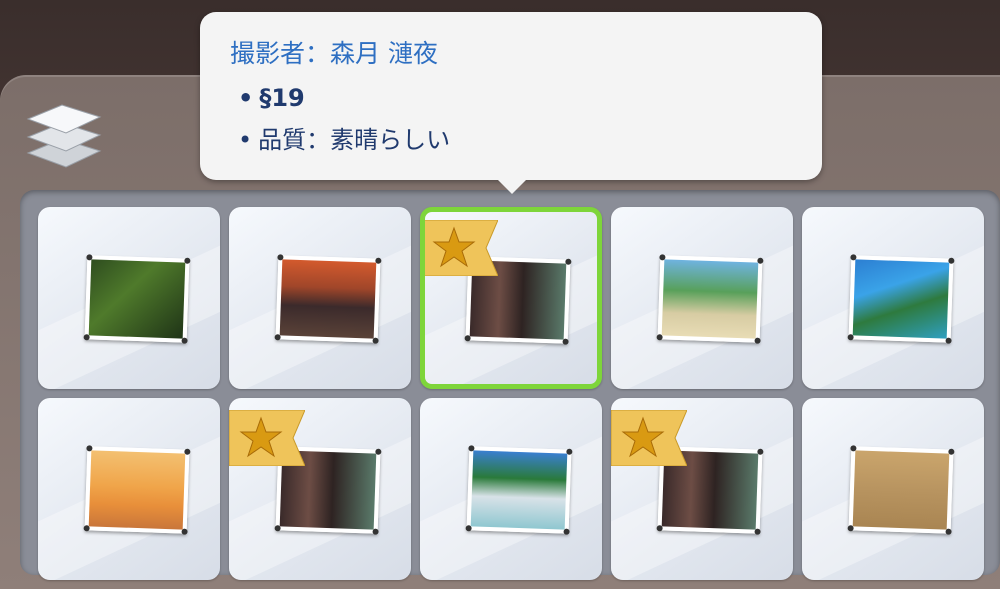 This screenshot has width=1000, height=589. I want to click on photographer-label: 撮影者：森月 漣夜, so click(334, 53).